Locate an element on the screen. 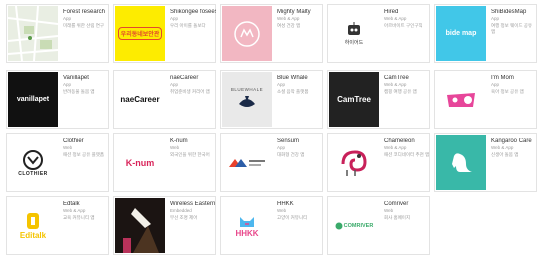 This screenshot has height=262, width=541. app-description: 교육 커뮤니티 앱 is located at coordinates (79, 217).